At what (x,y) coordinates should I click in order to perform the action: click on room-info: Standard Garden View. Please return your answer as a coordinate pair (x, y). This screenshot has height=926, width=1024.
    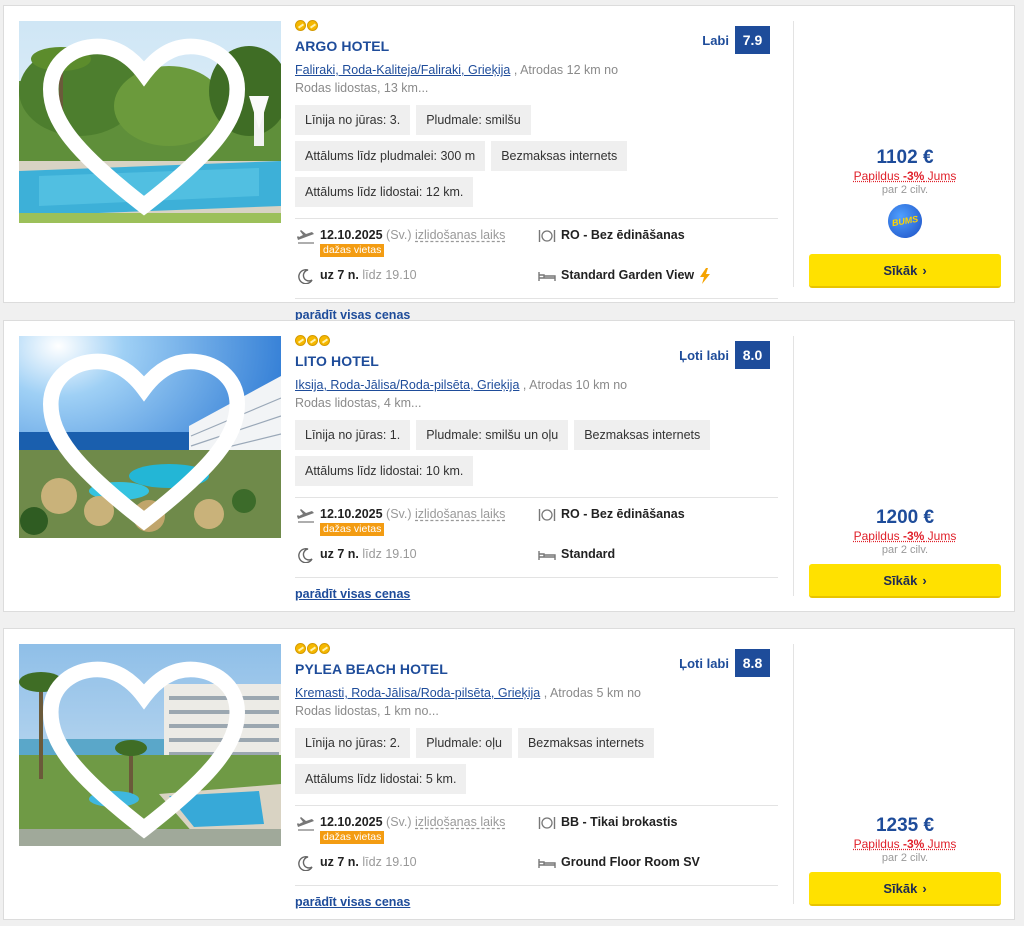
    Looking at the image, I should click on (624, 276).